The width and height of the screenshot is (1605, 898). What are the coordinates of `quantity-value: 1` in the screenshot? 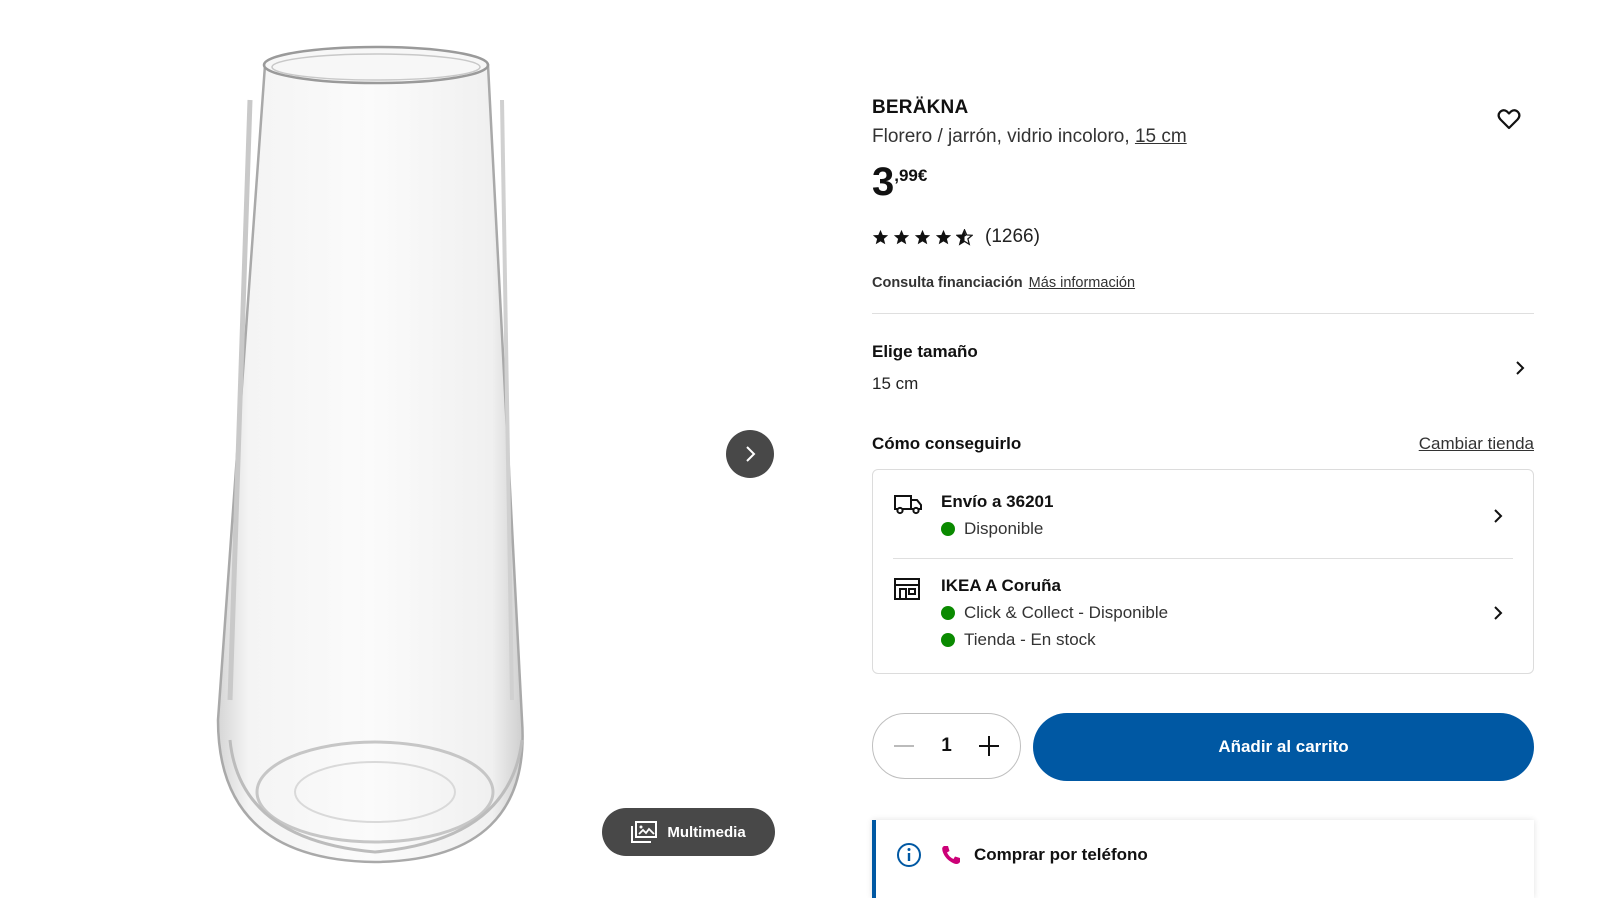 It's located at (946, 746).